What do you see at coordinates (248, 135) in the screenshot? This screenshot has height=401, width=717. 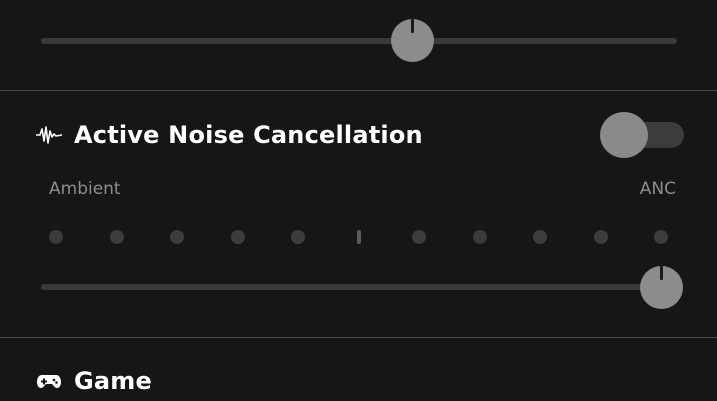 I see `anc-title: Active Noise Cancellation` at bounding box center [248, 135].